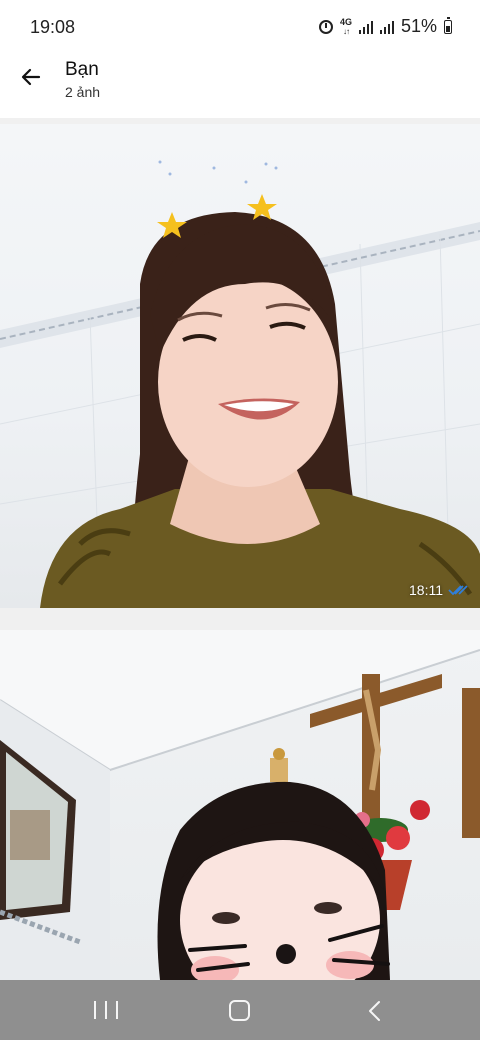  Describe the element at coordinates (458, 590) in the screenshot. I see `double-check-icon` at that location.